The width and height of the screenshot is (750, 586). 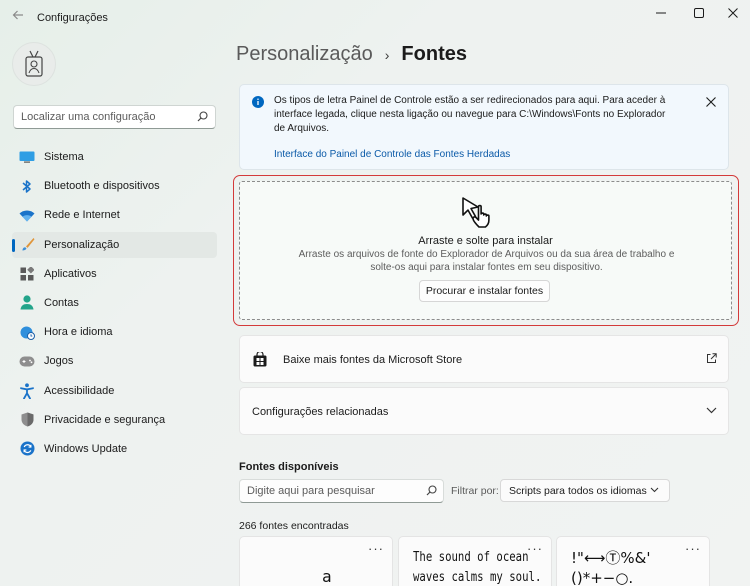 What do you see at coordinates (114, 332) in the screenshot?
I see `sidebar-item-hora: Hora e idioma` at bounding box center [114, 332].